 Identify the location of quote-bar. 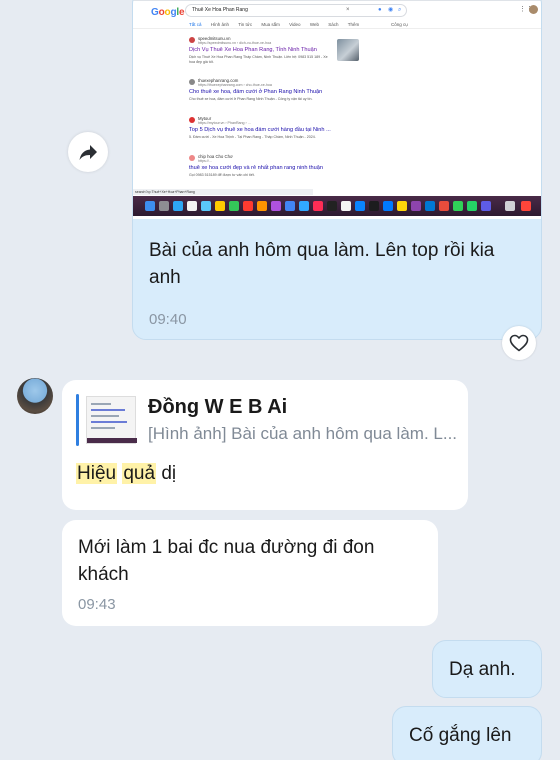
(77, 420).